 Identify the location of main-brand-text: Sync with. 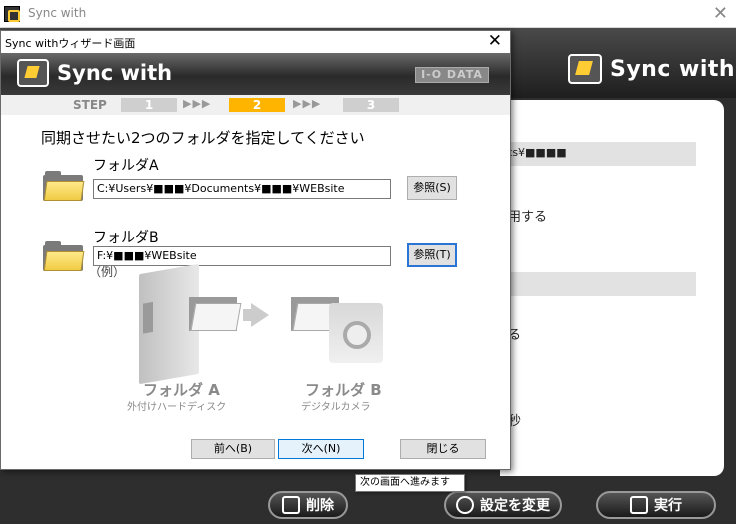
(673, 69).